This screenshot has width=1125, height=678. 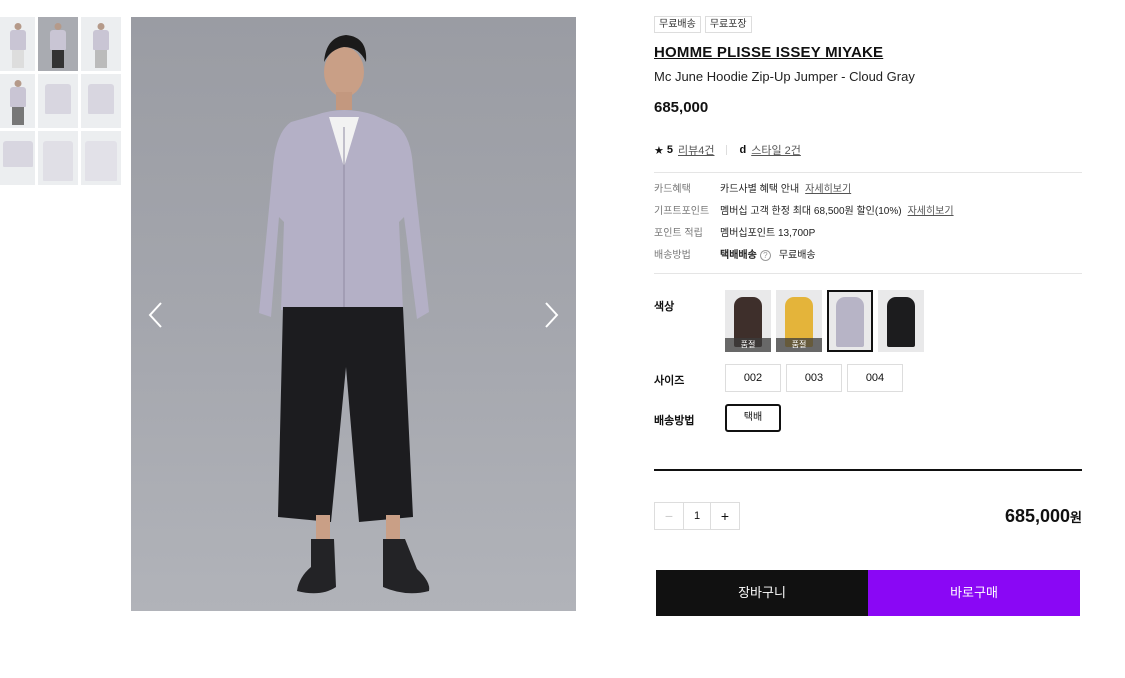 I want to click on size-003-button: 003, so click(x=814, y=378).